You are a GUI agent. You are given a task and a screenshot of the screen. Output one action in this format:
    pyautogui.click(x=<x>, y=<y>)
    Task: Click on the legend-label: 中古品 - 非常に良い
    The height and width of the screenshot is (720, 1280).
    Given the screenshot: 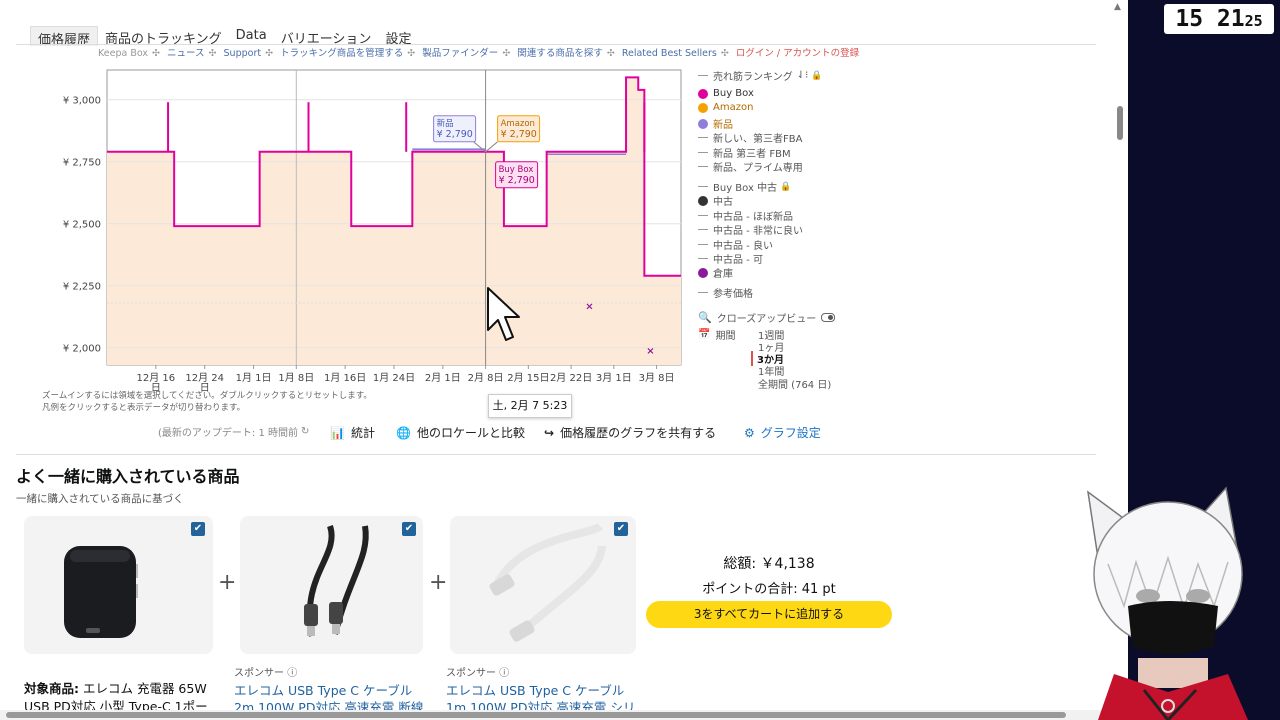 What is the action you would take?
    pyautogui.click(x=758, y=231)
    